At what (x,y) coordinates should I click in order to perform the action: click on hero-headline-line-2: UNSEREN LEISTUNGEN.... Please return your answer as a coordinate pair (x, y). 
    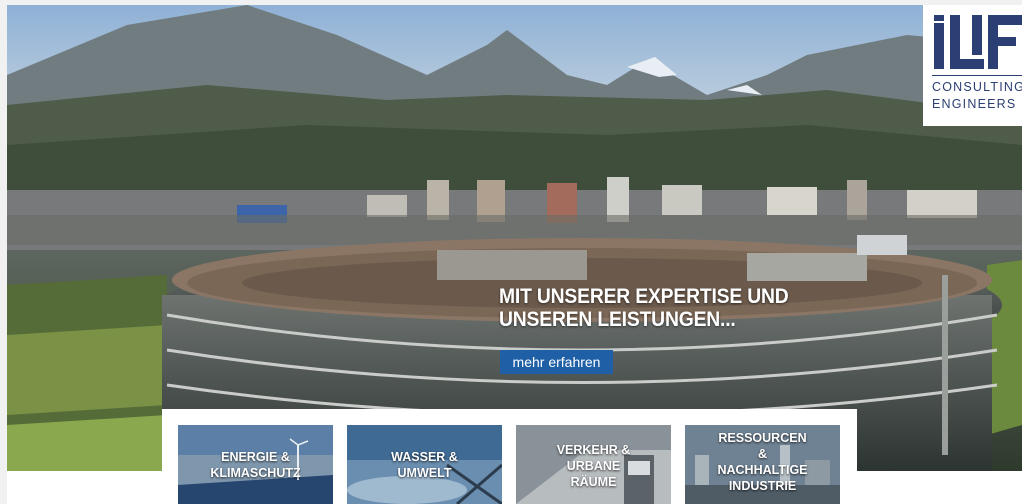
    Looking at the image, I should click on (617, 319).